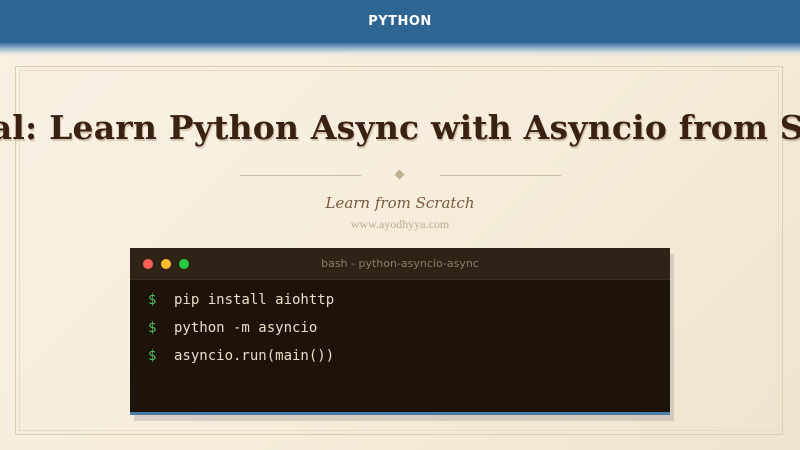 This screenshot has width=800, height=450. Describe the element at coordinates (400, 203) in the screenshot. I see `subtitle: Learn from Scratch` at that location.